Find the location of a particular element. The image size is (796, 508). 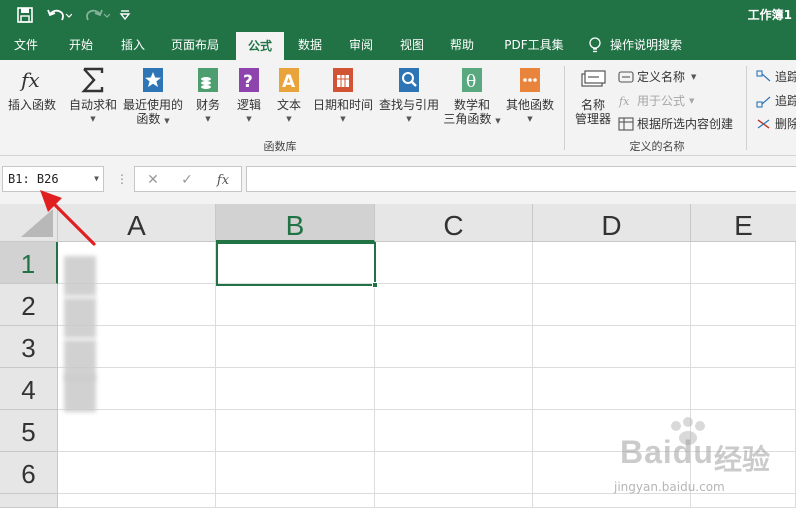

row-header-2: 2 is located at coordinates (29, 305).